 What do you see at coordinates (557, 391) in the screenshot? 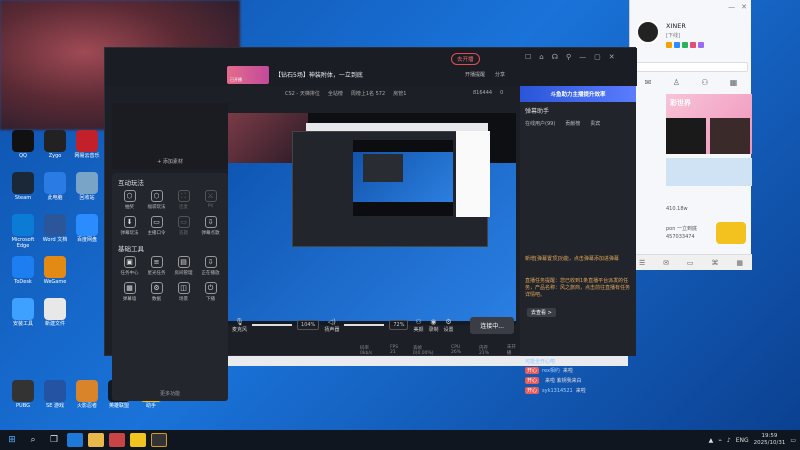
I see `chat-username: syk1314521` at bounding box center [557, 391].